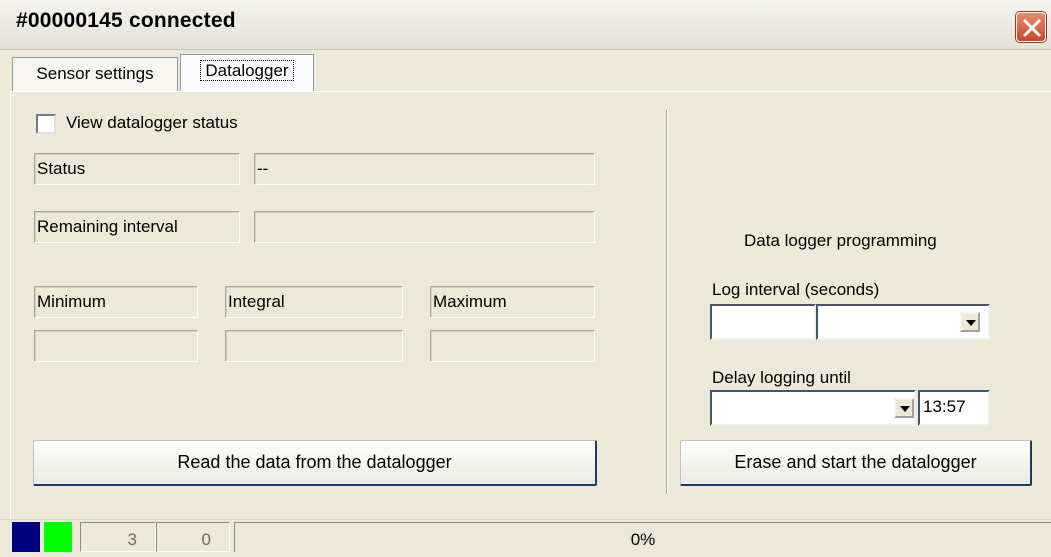 The width and height of the screenshot is (1051, 557). What do you see at coordinates (813, 408) in the screenshot?
I see `delay-date-select` at bounding box center [813, 408].